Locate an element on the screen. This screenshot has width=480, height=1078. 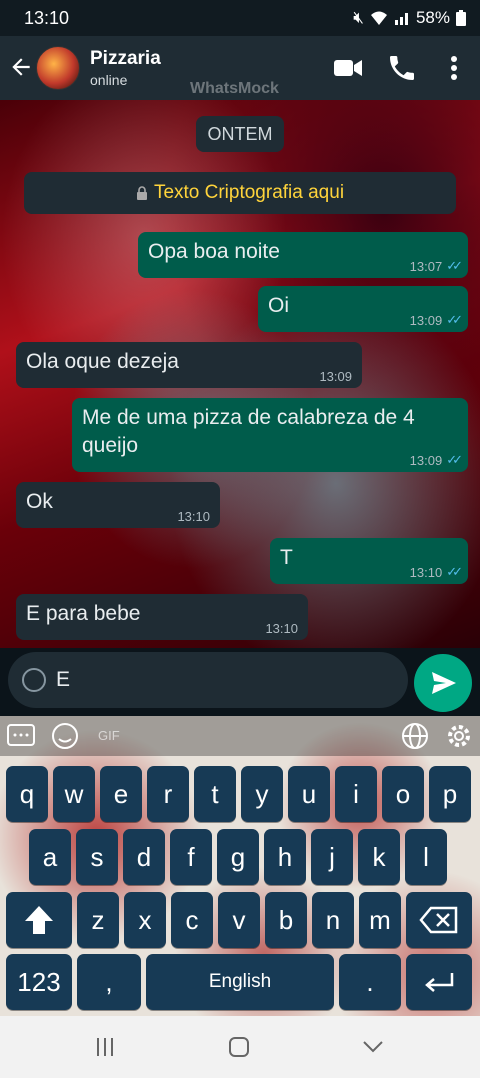
back-arrow-icon is located at coordinates (21, 67).